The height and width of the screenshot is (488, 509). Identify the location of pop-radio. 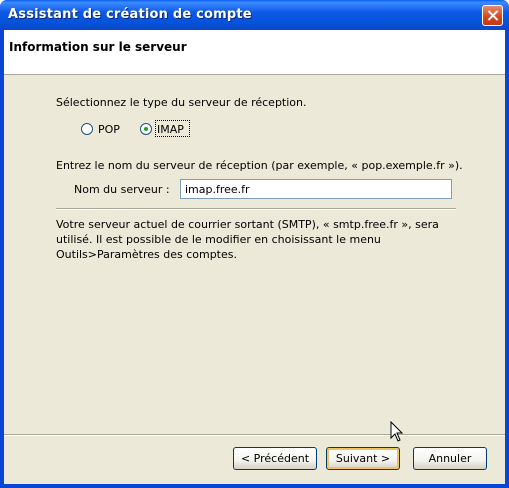
(87, 129).